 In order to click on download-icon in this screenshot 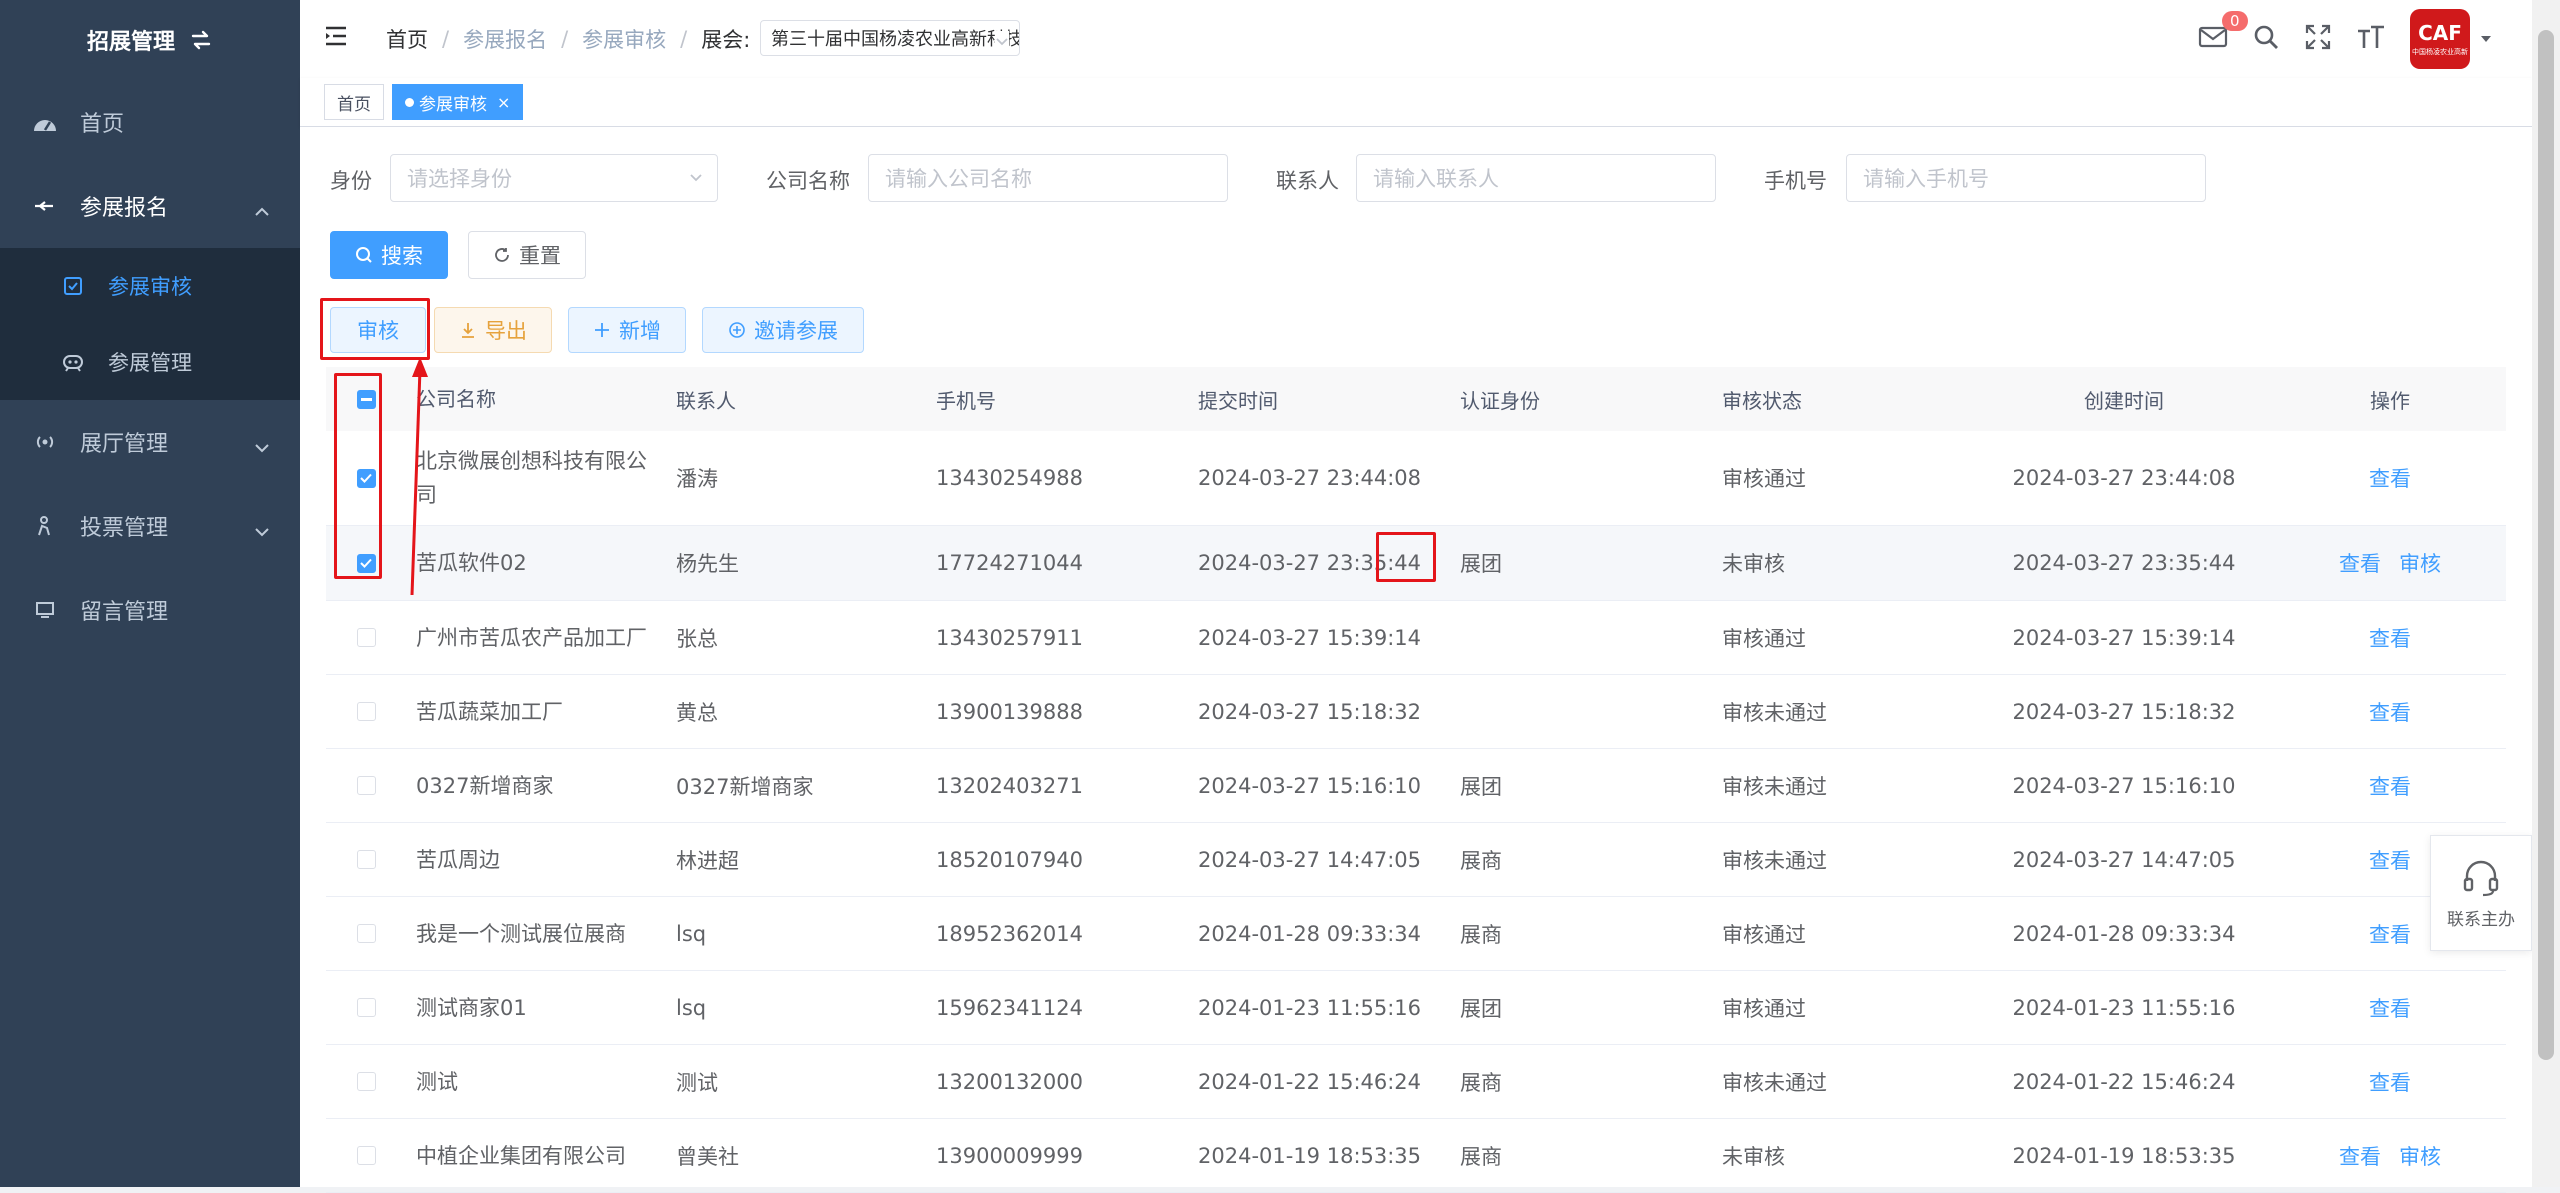, I will do `click(468, 330)`.